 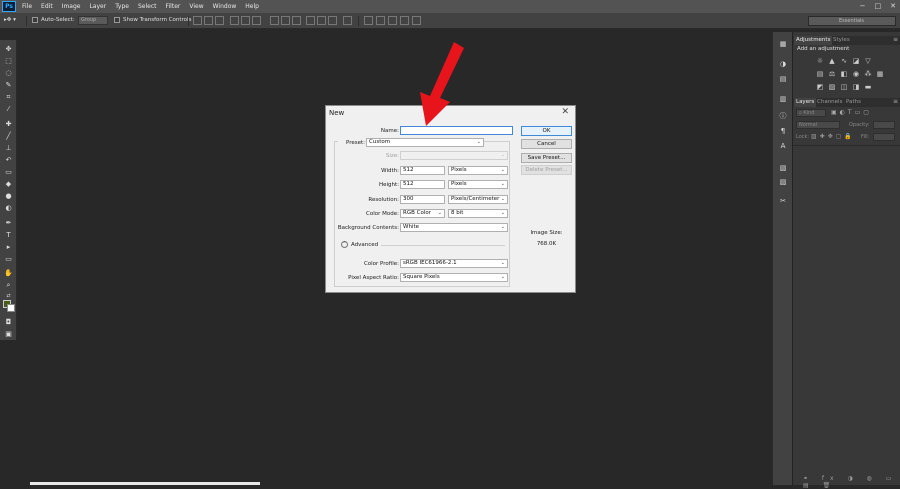 What do you see at coordinates (811, 113) in the screenshot?
I see `layer-kind-filter: ⌕ Kind` at bounding box center [811, 113].